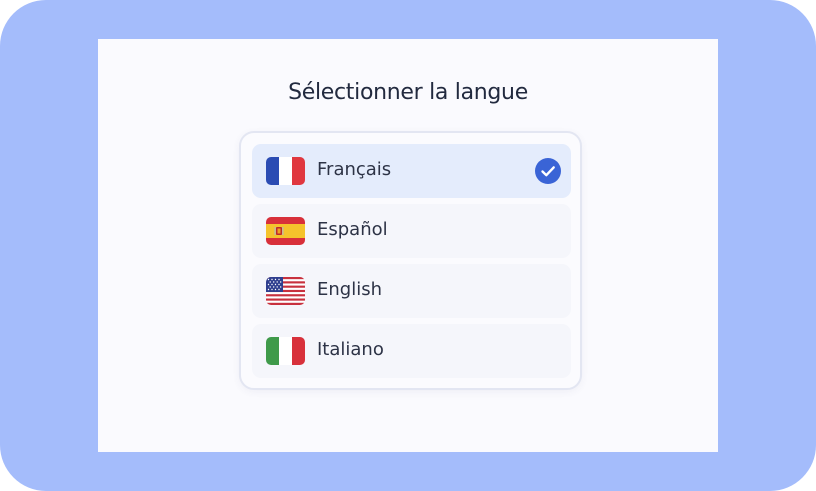 Image resolution: width=816 pixels, height=491 pixels. Describe the element at coordinates (285, 291) in the screenshot. I see `us-flag-icon` at that location.